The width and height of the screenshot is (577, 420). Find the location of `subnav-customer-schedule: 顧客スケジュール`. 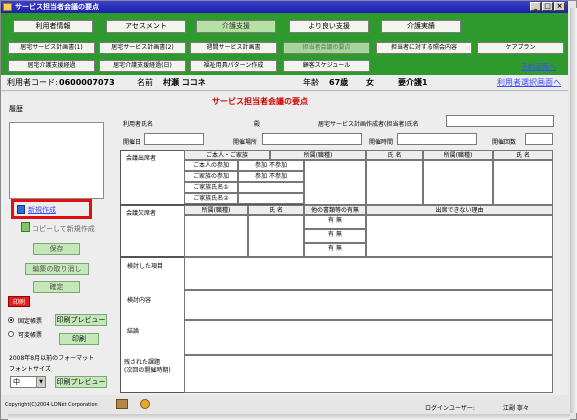

subnav-customer-schedule: 顧客スケジュール is located at coordinates (326, 66).